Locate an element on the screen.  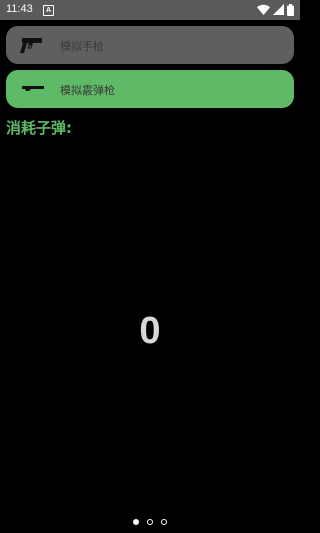
ammo-consumed-label: 消耗子弹: is located at coordinates (39, 128).